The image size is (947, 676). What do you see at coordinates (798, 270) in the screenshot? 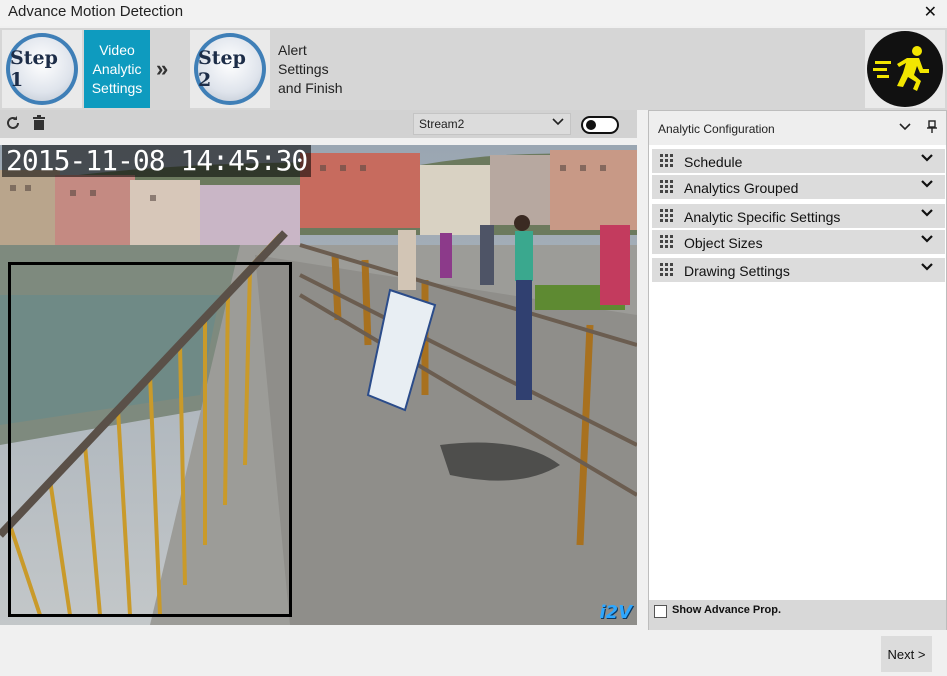
I see `section-drawing-settings: Drawing Settings` at bounding box center [798, 270].